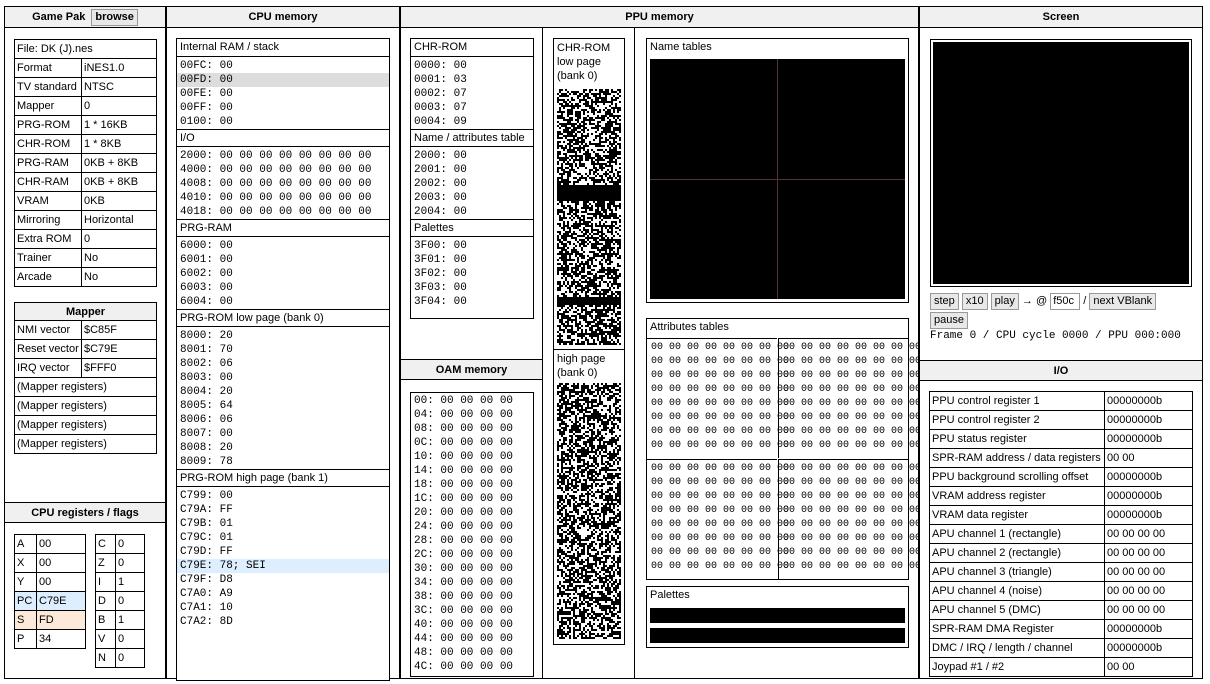 The width and height of the screenshot is (1210, 684). I want to click on memory-row: 0004: 09, so click(472, 122).